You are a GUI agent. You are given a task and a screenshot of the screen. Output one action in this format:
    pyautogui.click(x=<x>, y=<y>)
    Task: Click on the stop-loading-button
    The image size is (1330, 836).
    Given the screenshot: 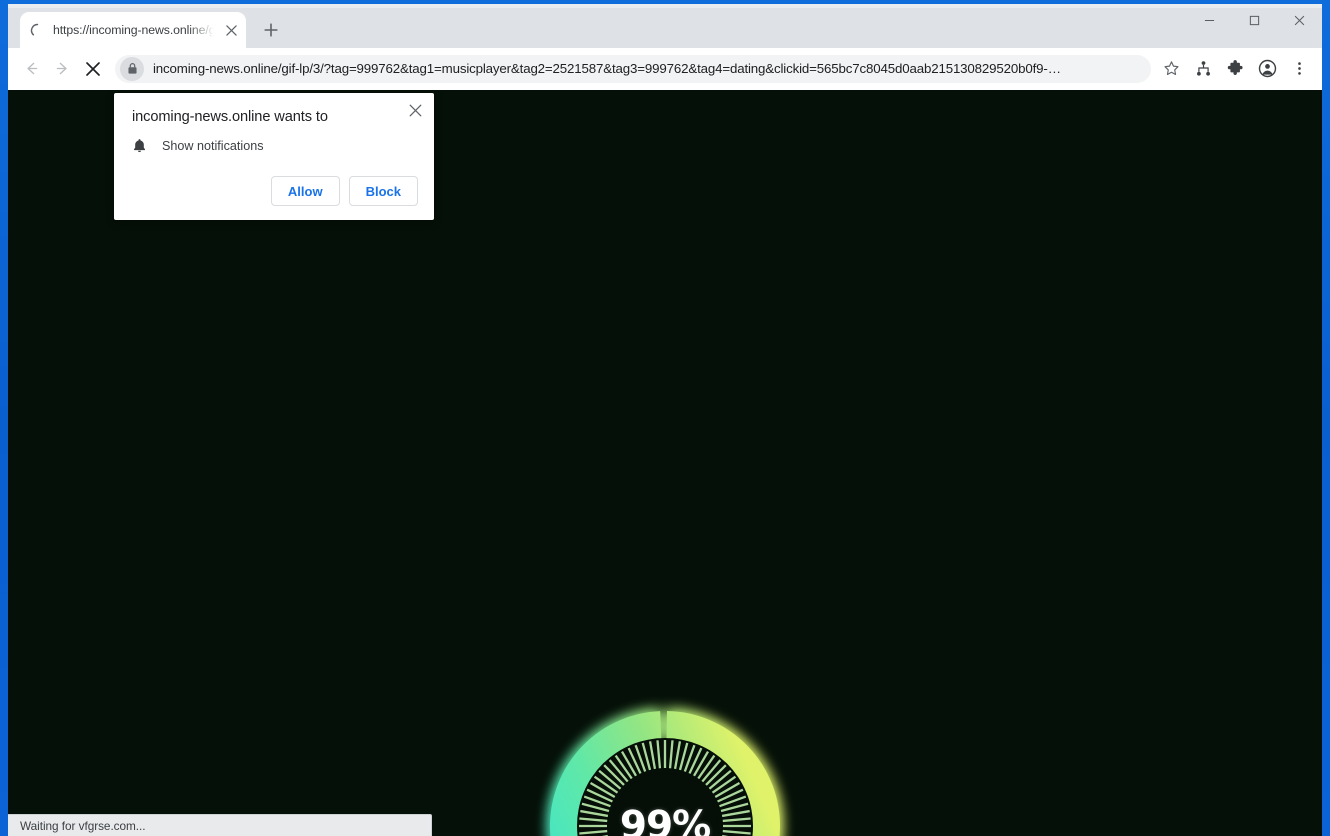 What is the action you would take?
    pyautogui.click(x=93, y=69)
    